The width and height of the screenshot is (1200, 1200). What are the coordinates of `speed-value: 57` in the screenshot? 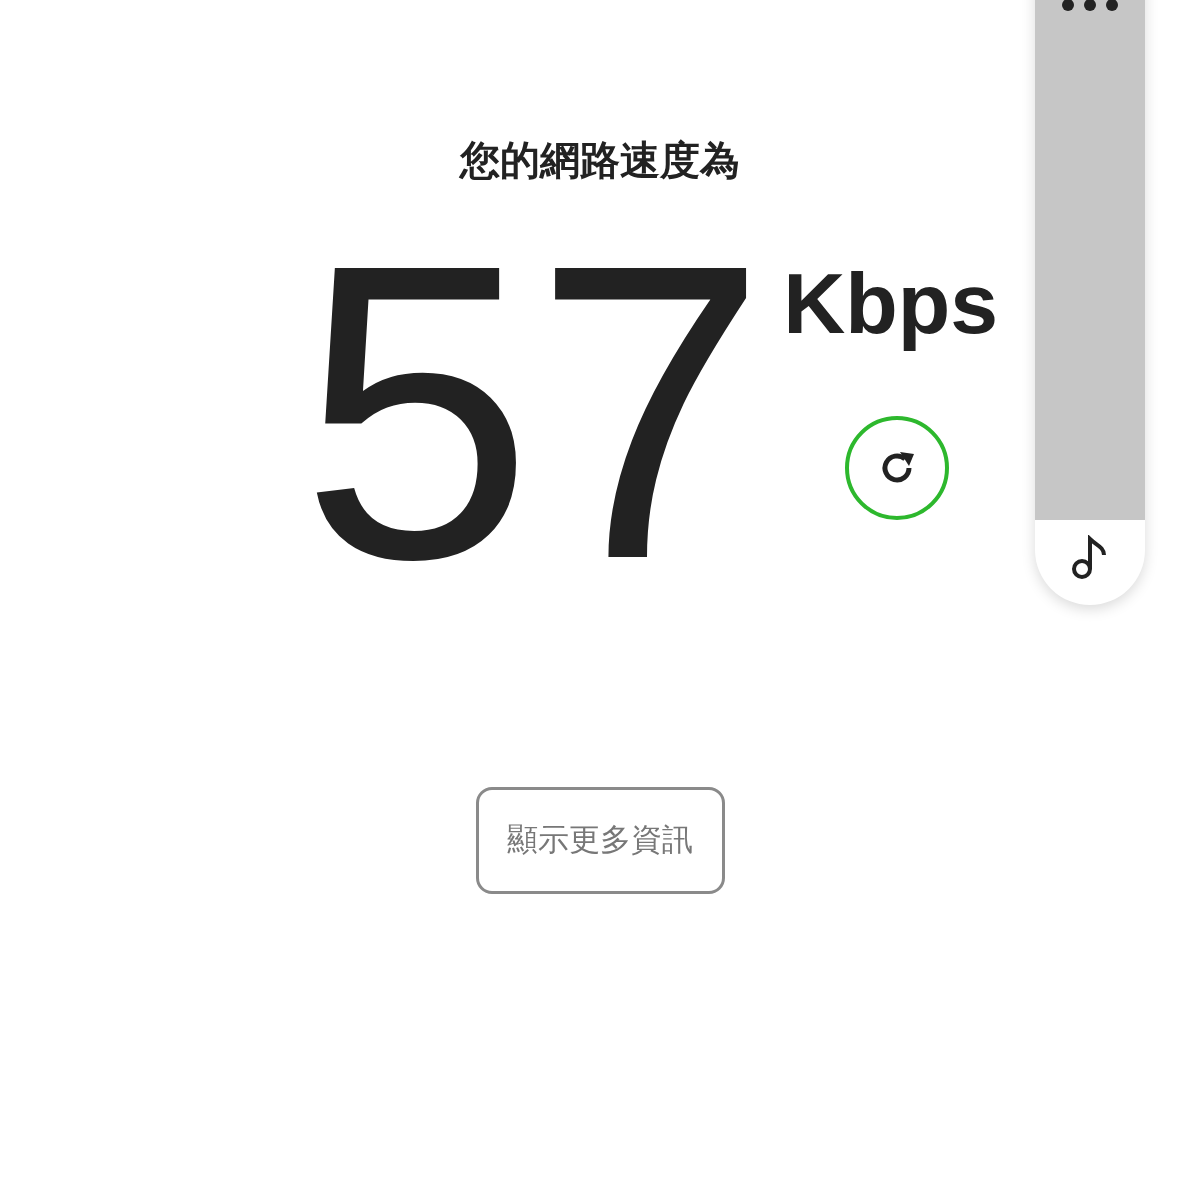 It's located at (534, 412).